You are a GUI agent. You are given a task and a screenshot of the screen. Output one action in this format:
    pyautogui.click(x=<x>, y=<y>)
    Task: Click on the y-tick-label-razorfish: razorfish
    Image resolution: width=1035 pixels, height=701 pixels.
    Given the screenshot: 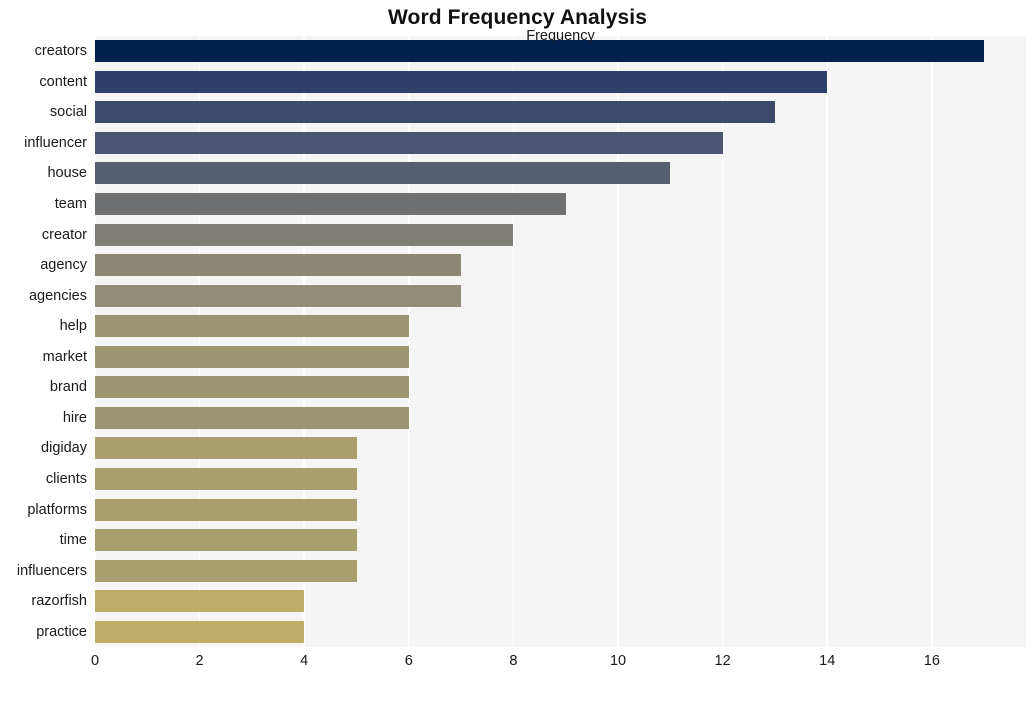 What is the action you would take?
    pyautogui.click(x=59, y=601)
    